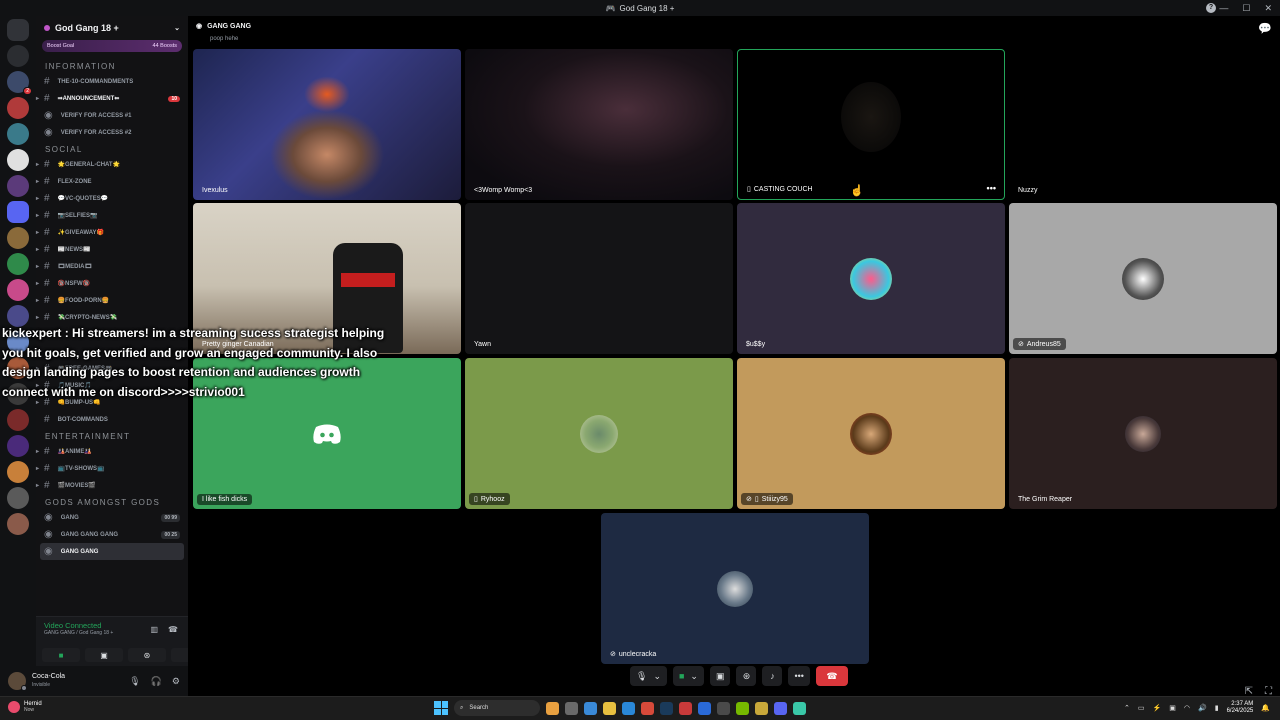 The height and width of the screenshot is (720, 1280). What do you see at coordinates (112, 517) in the screenshot?
I see `voice-channel-gang: ◉ GANG 00 99` at bounding box center [112, 517].